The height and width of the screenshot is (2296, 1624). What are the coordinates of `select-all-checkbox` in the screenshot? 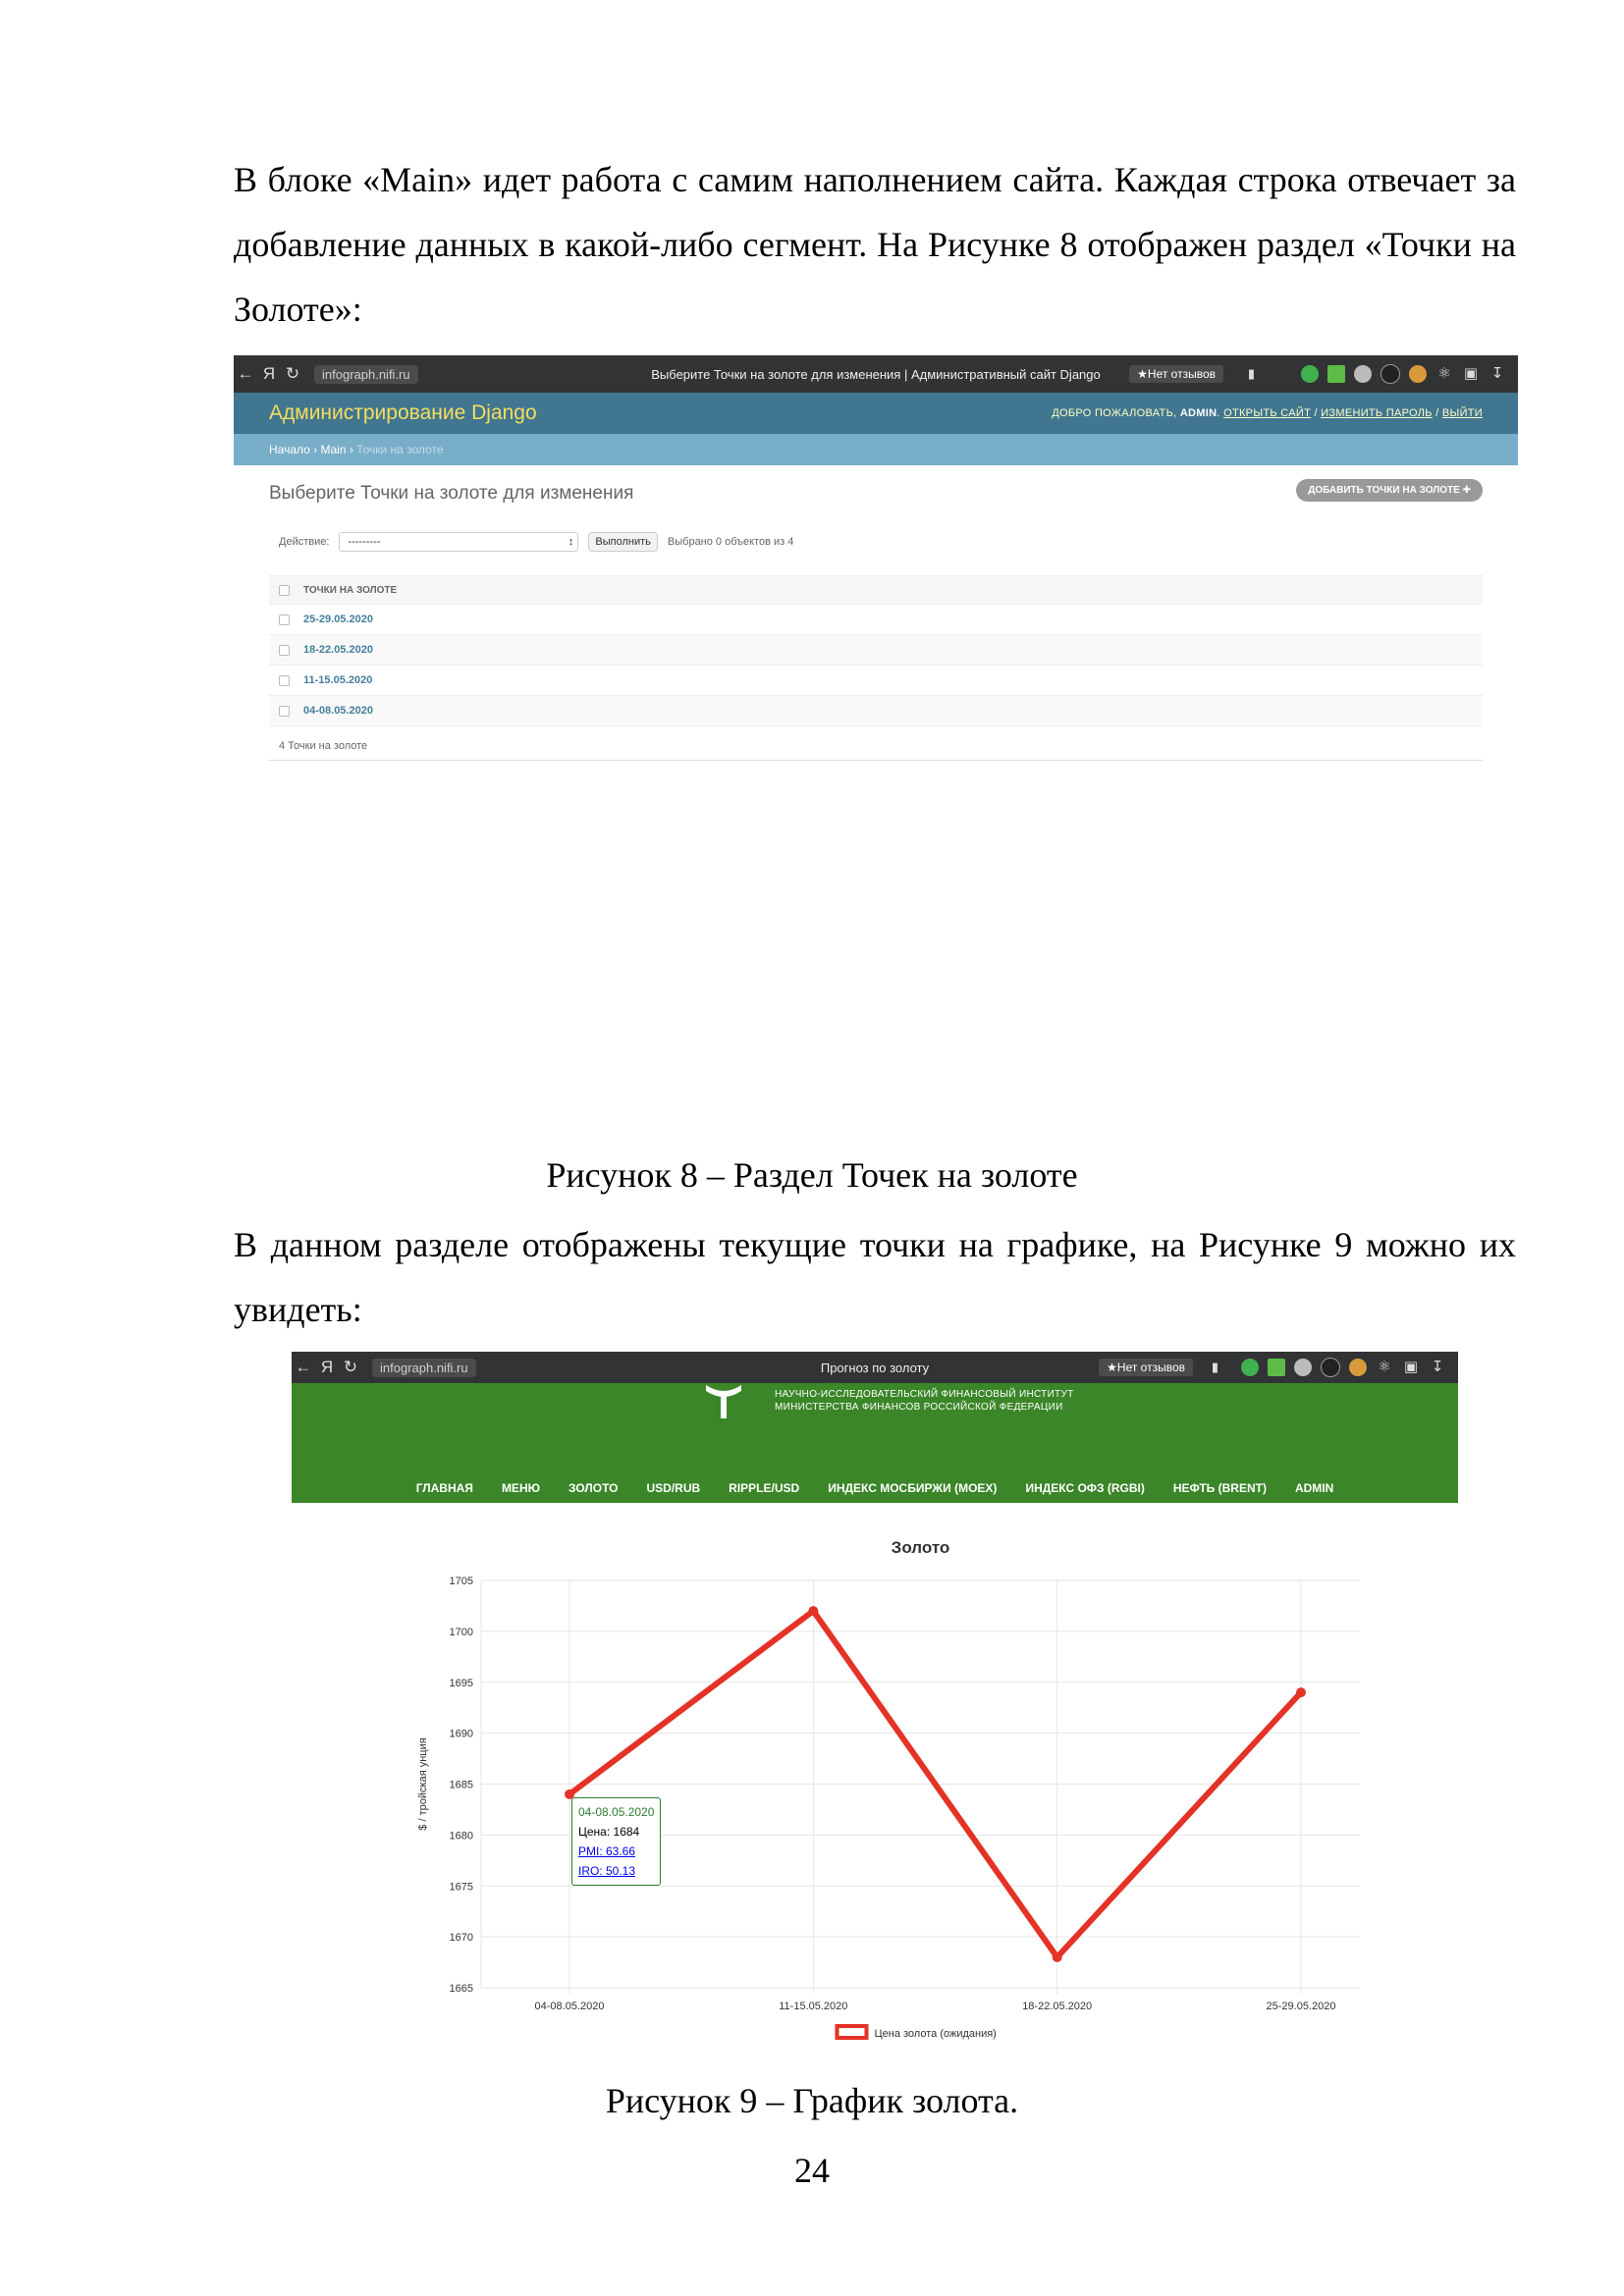 It's located at (284, 590).